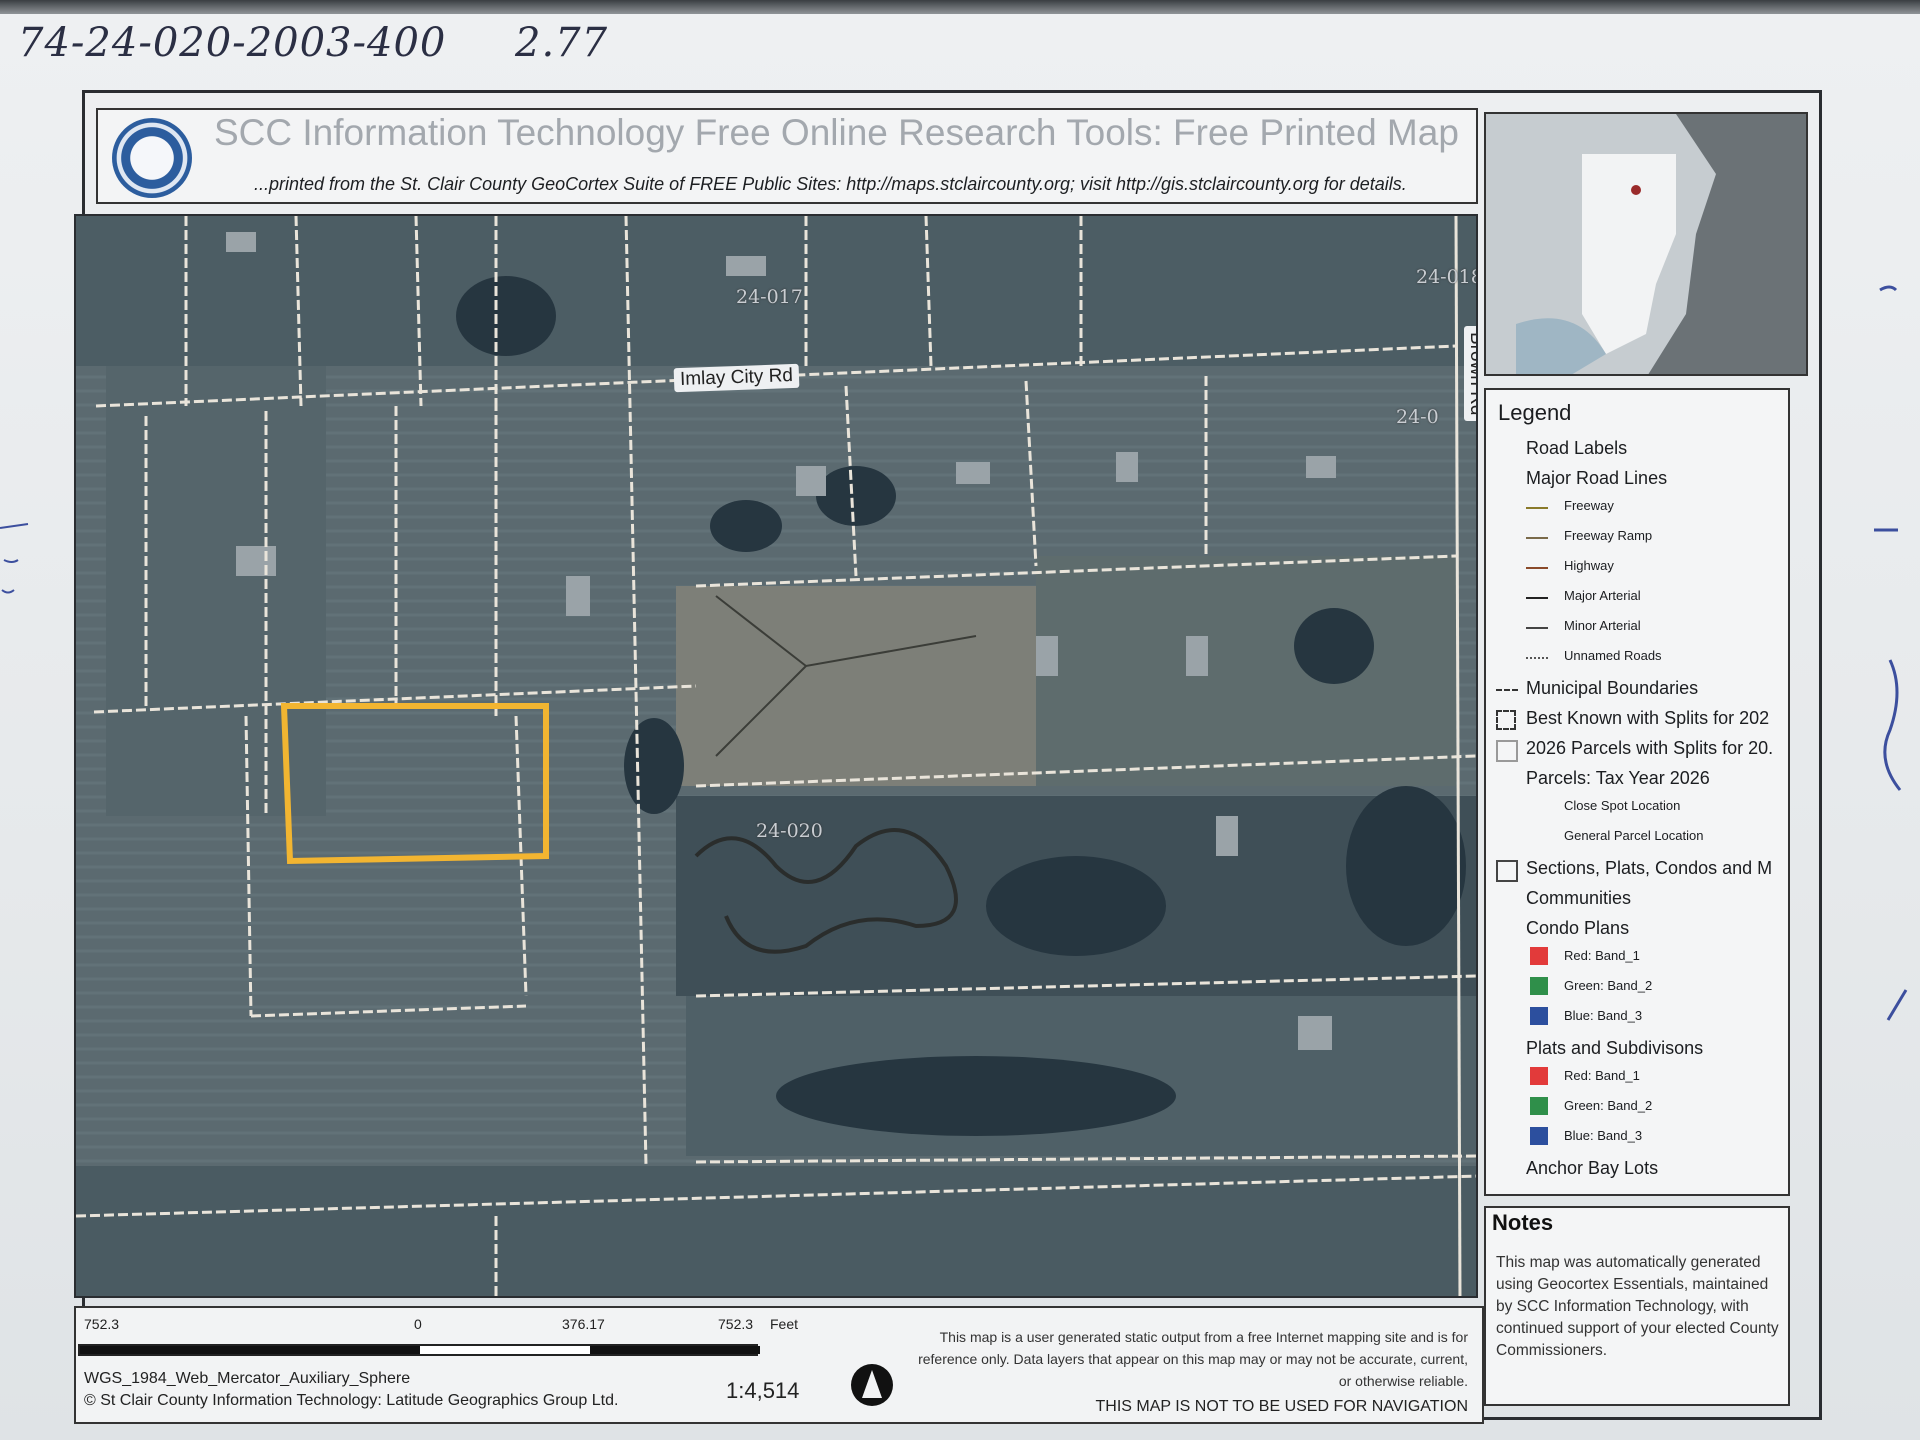  Describe the element at coordinates (1589, 565) in the screenshot. I see `legend-item-label: Highway` at that location.